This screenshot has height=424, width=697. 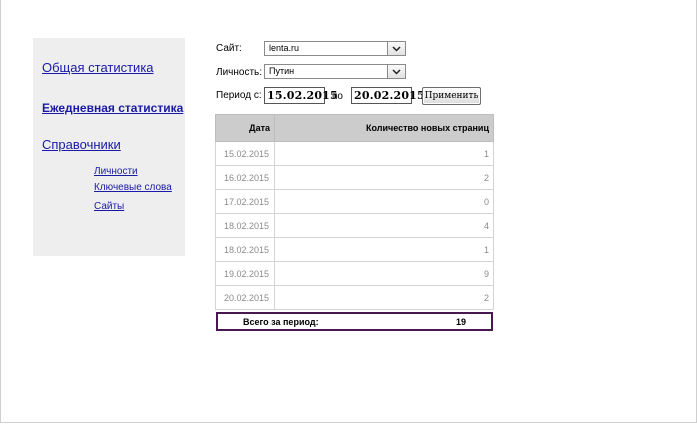 I want to click on row-date: 15.02.2015, so click(x=245, y=153).